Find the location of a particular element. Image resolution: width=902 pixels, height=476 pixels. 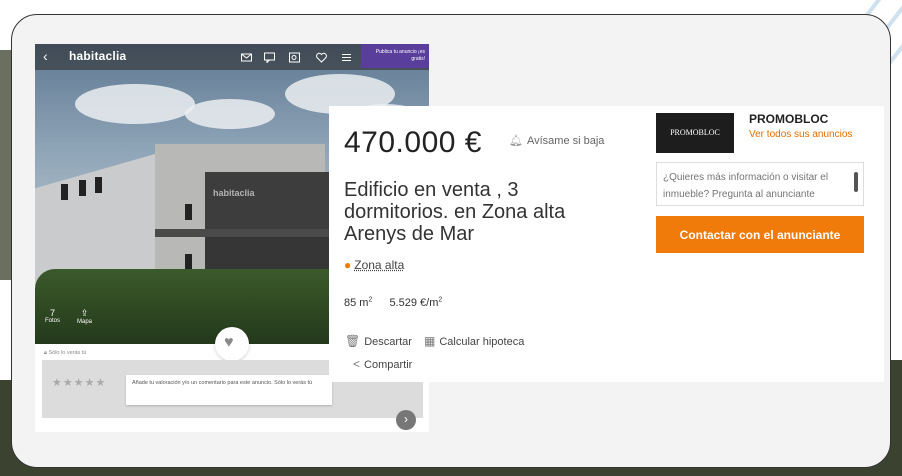

publish-ad-button: Publica tu anuncio ¡es gratis! is located at coordinates (395, 56).